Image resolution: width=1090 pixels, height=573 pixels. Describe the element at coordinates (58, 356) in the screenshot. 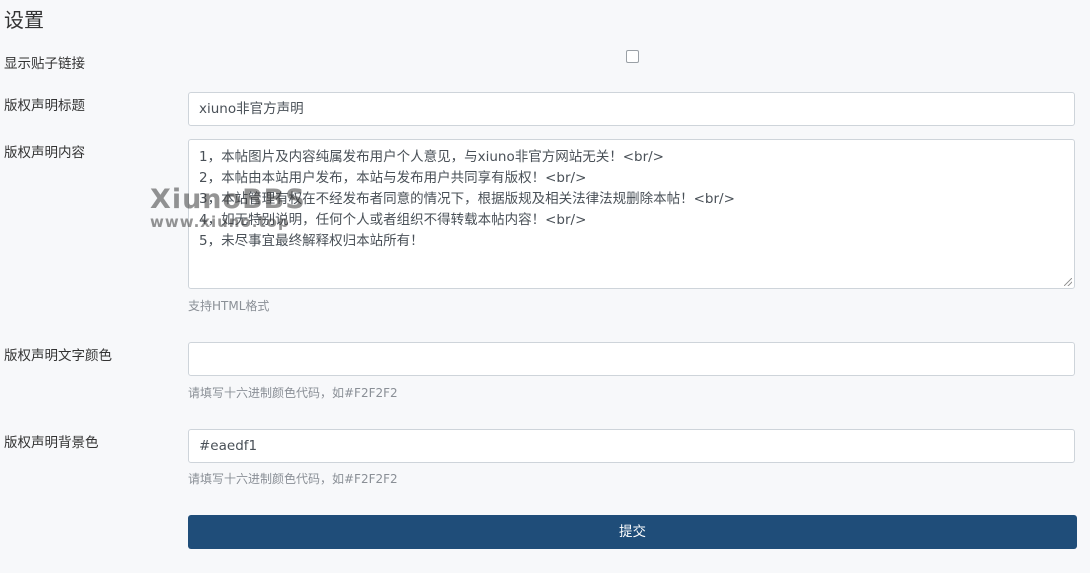

I see `text-color-label: 版权声明文字颜色` at that location.